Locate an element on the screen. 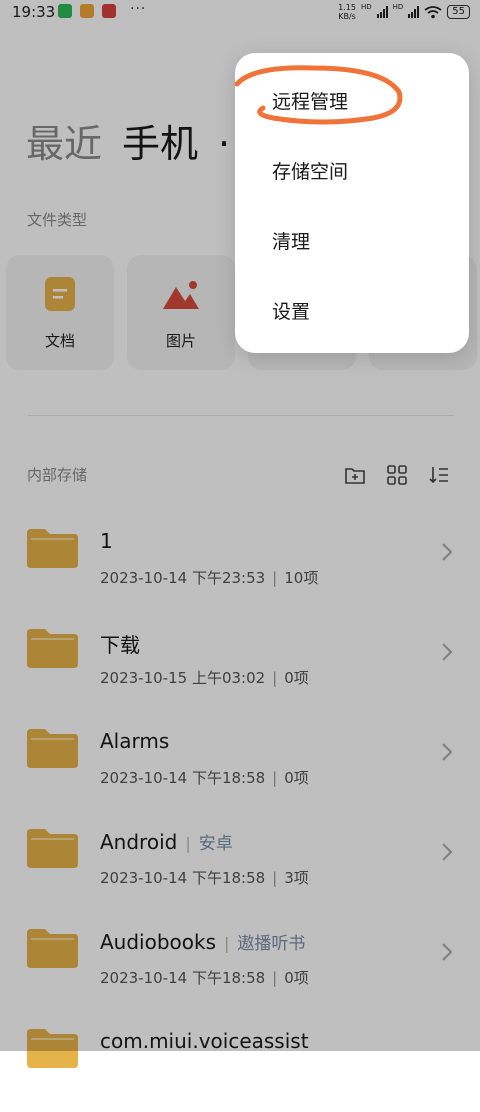 This screenshot has width=480, height=1112. menu-item-storage-space: 存储空间 is located at coordinates (310, 170).